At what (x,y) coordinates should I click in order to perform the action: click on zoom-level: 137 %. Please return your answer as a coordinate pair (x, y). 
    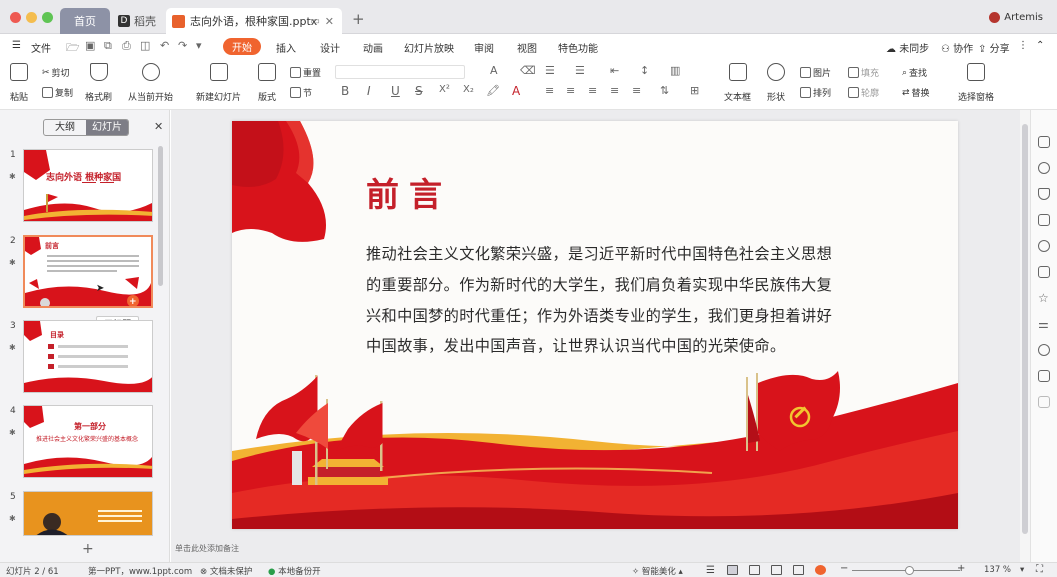
    Looking at the image, I should click on (997, 570).